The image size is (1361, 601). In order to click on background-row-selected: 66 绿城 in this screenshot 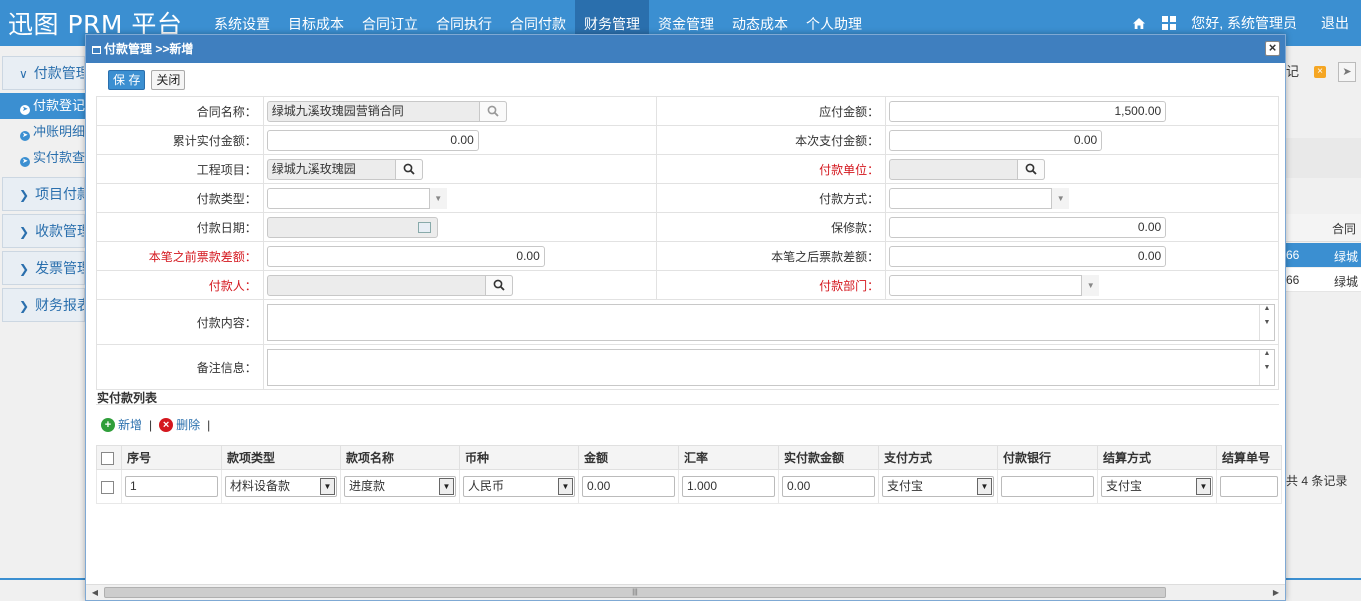, I will do `click(1323, 255)`.